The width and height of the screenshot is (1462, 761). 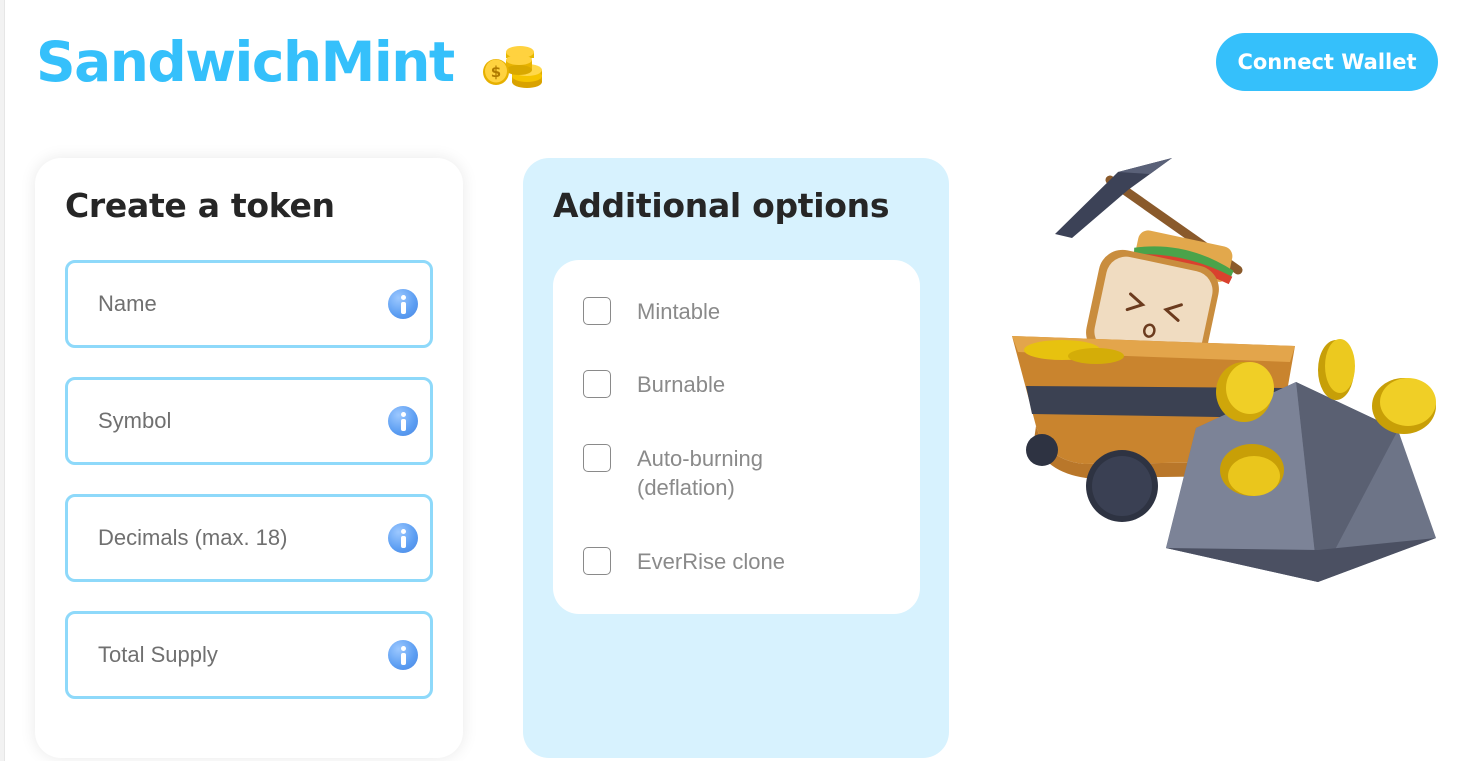 I want to click on logo: SandwichMint $, so click(x=290, y=62).